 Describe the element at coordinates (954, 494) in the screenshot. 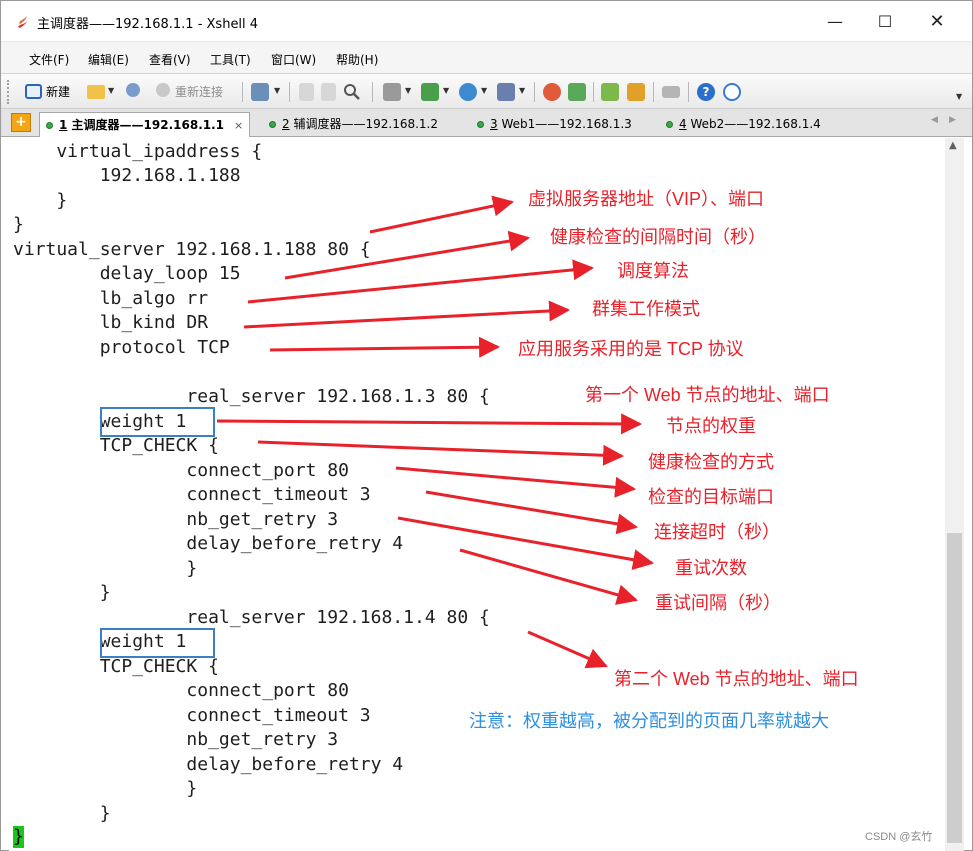

I see `vertical-scrollbar: ▲` at that location.